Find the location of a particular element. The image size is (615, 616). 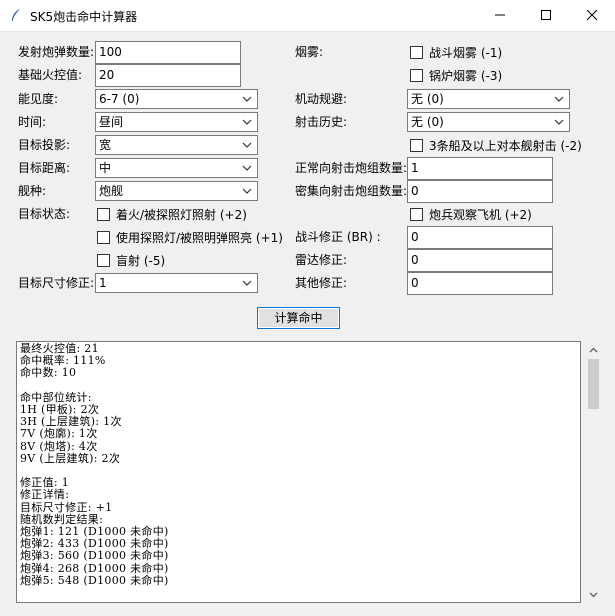

br-label: 战斗修正 (BR) : is located at coordinates (338, 237).